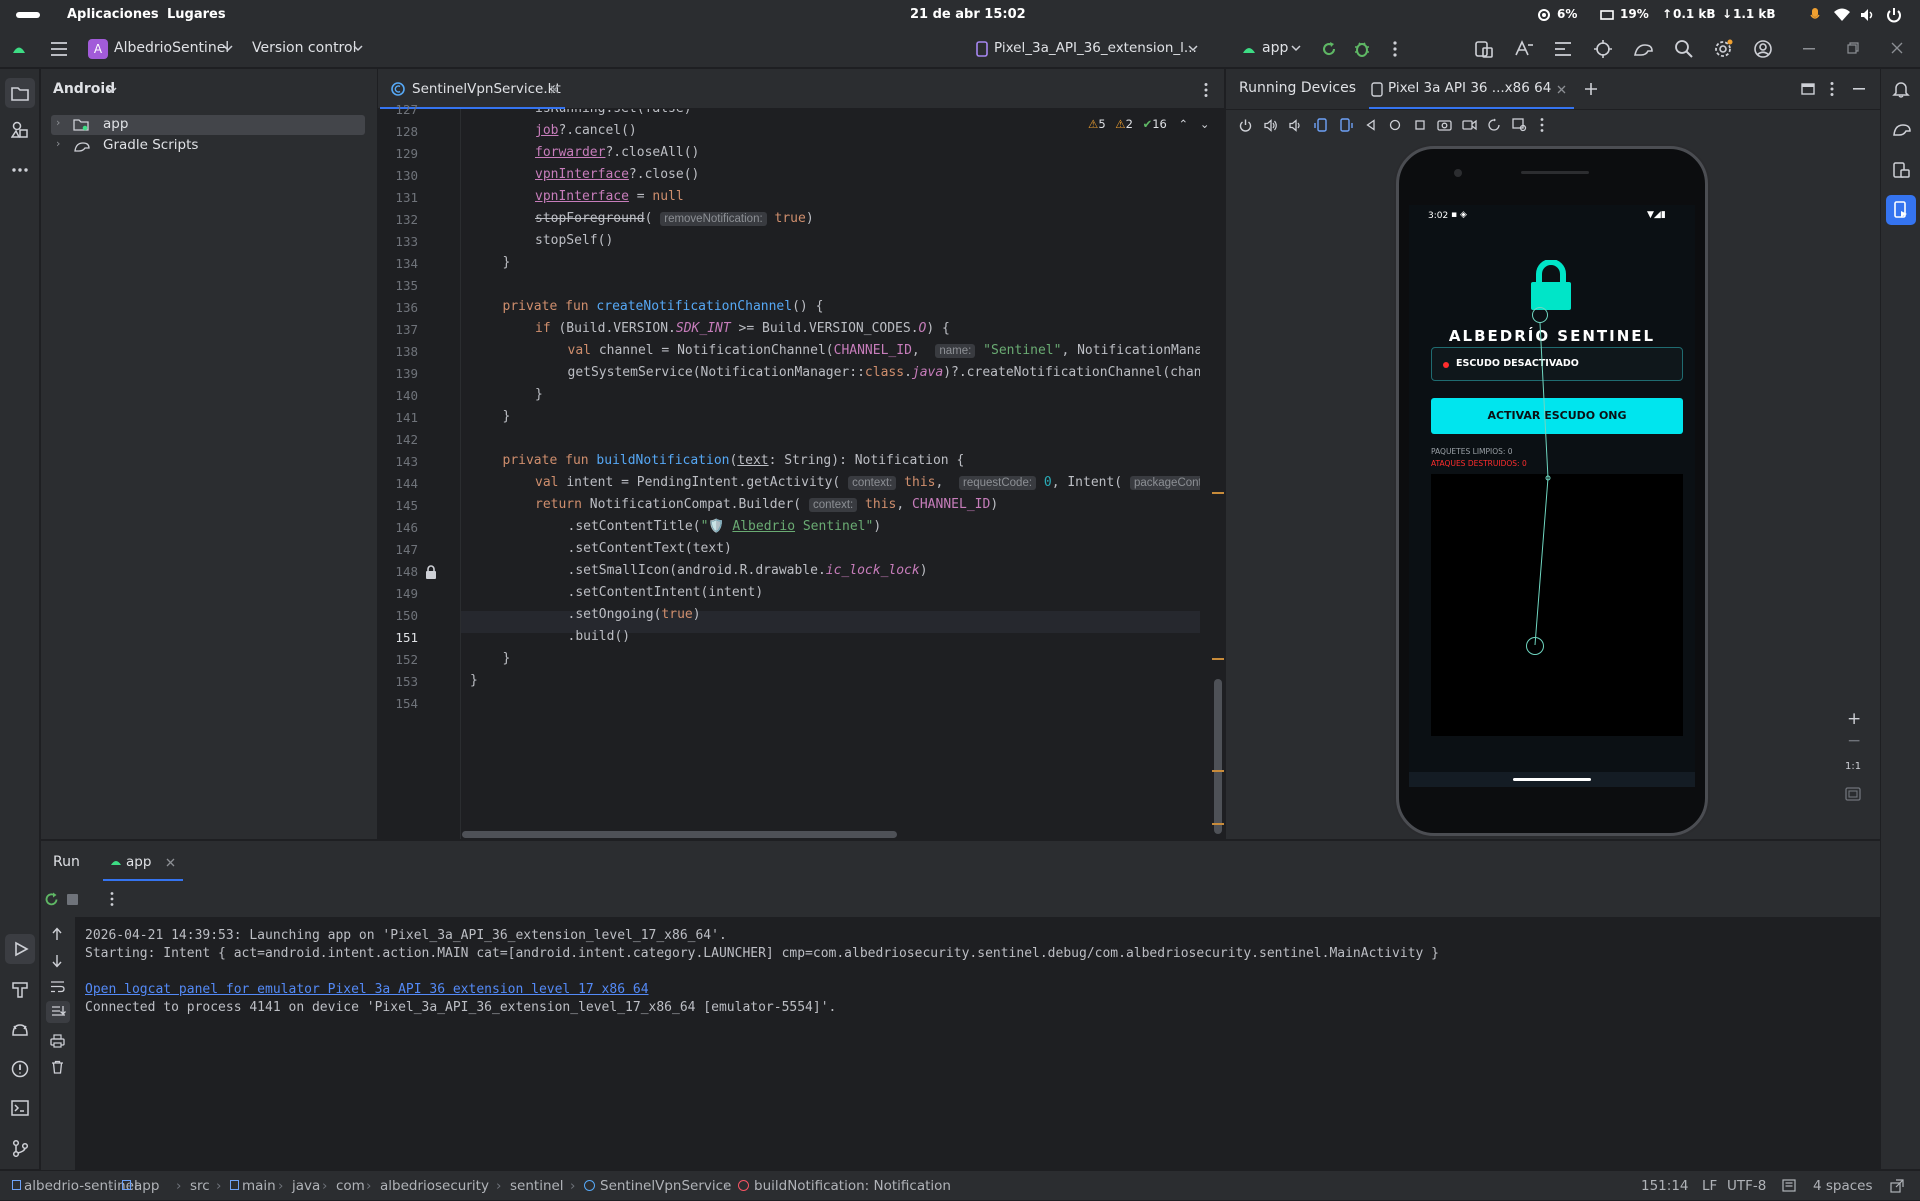 The height and width of the screenshot is (1201, 1920). Describe the element at coordinates (1763, 49) in the screenshot. I see `account-icon` at that location.